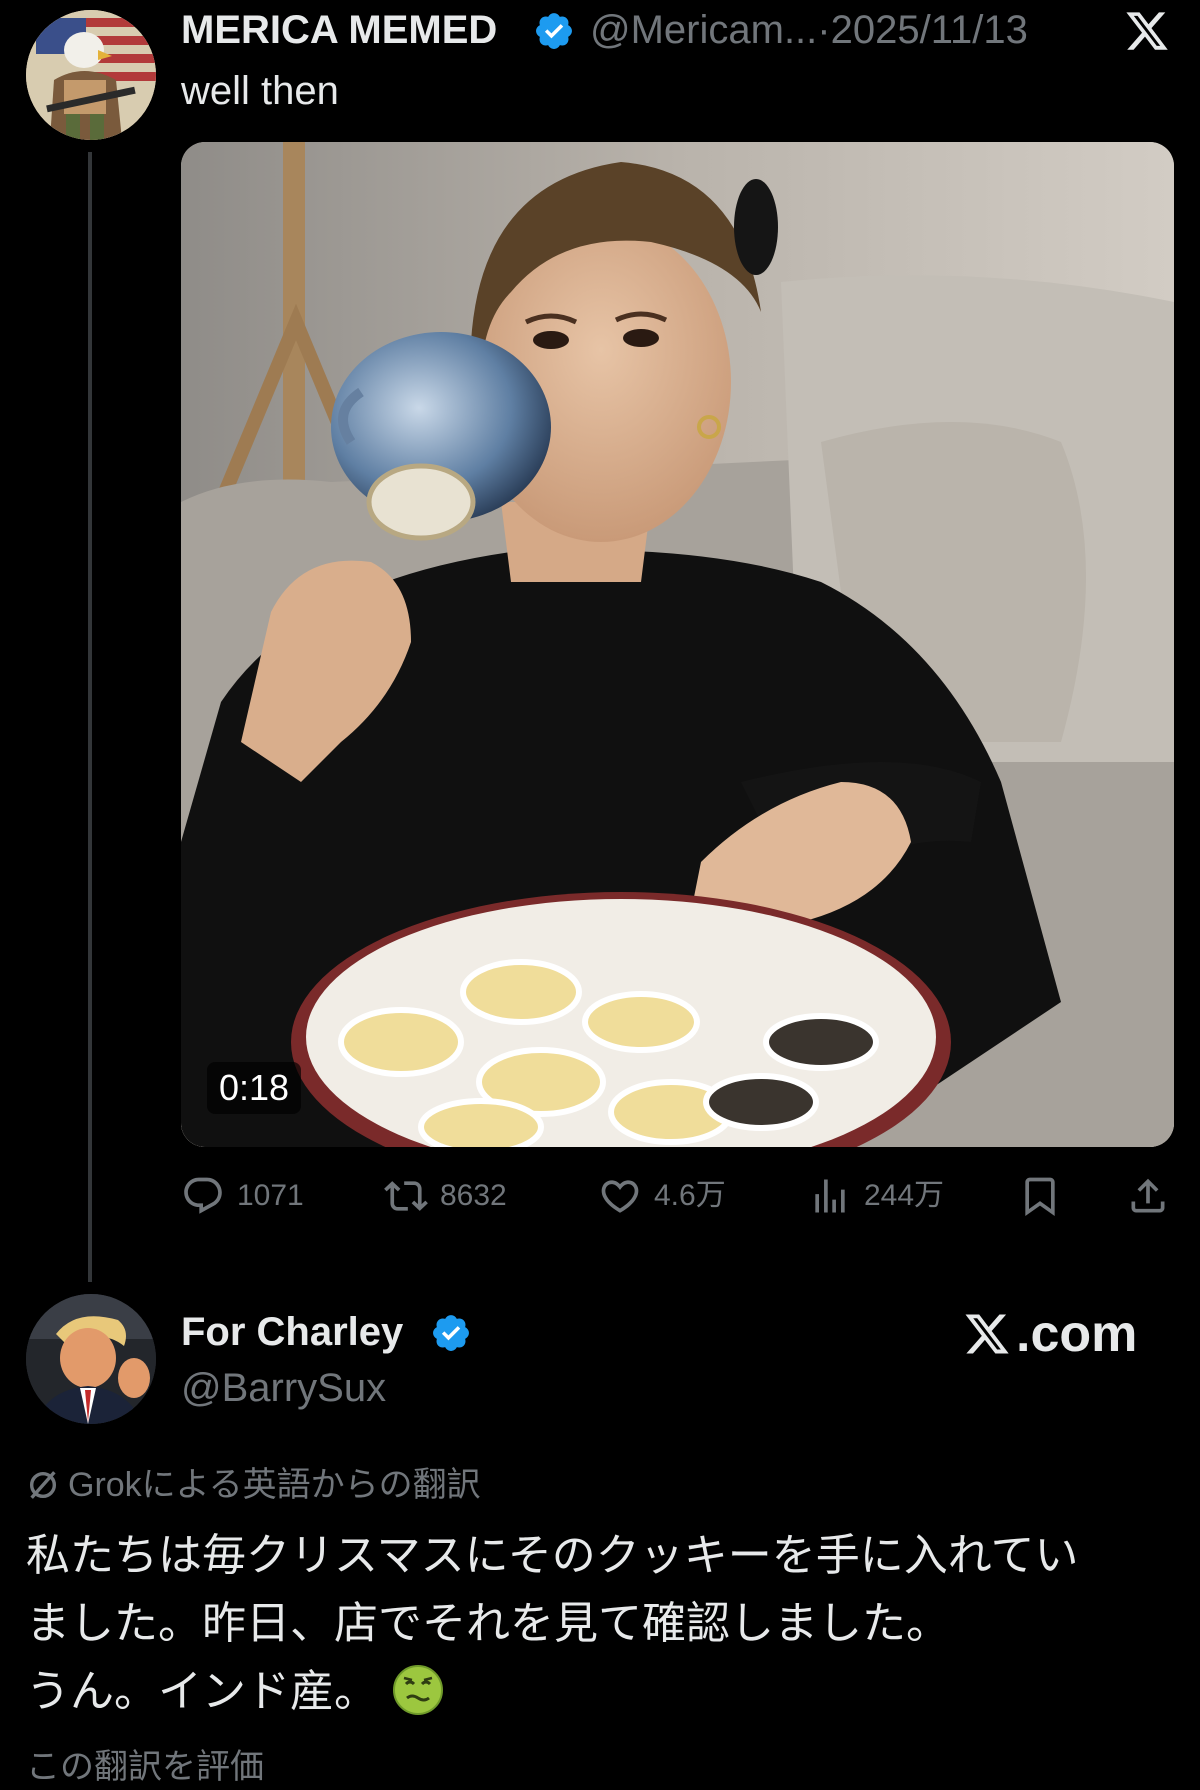 The image size is (1200, 1790). I want to click on x-com-watermark: .com, so click(1049, 1334).